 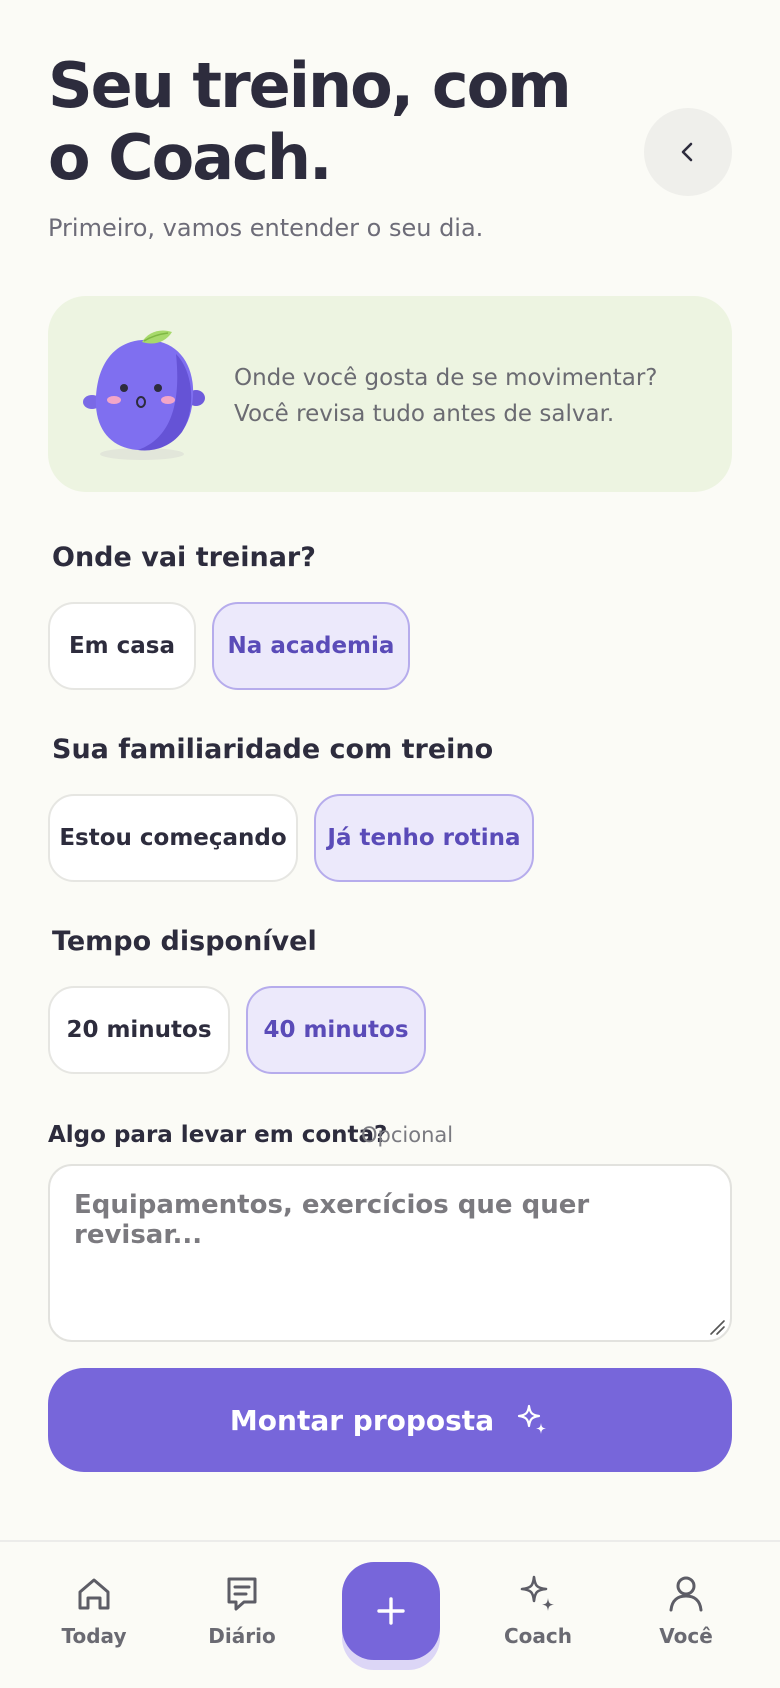 I want to click on chip-20-minutos: 20 minutos, so click(x=139, y=1030).